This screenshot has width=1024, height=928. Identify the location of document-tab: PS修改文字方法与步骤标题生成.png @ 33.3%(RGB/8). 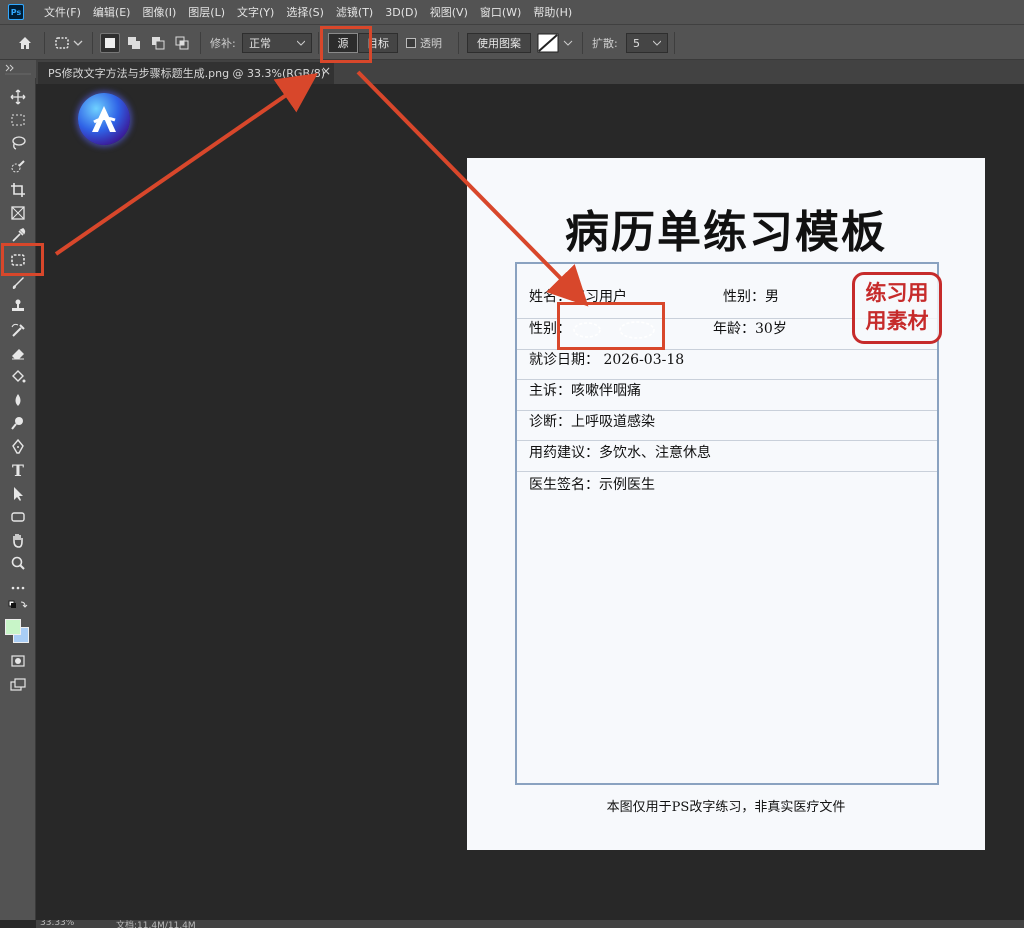
(186, 73).